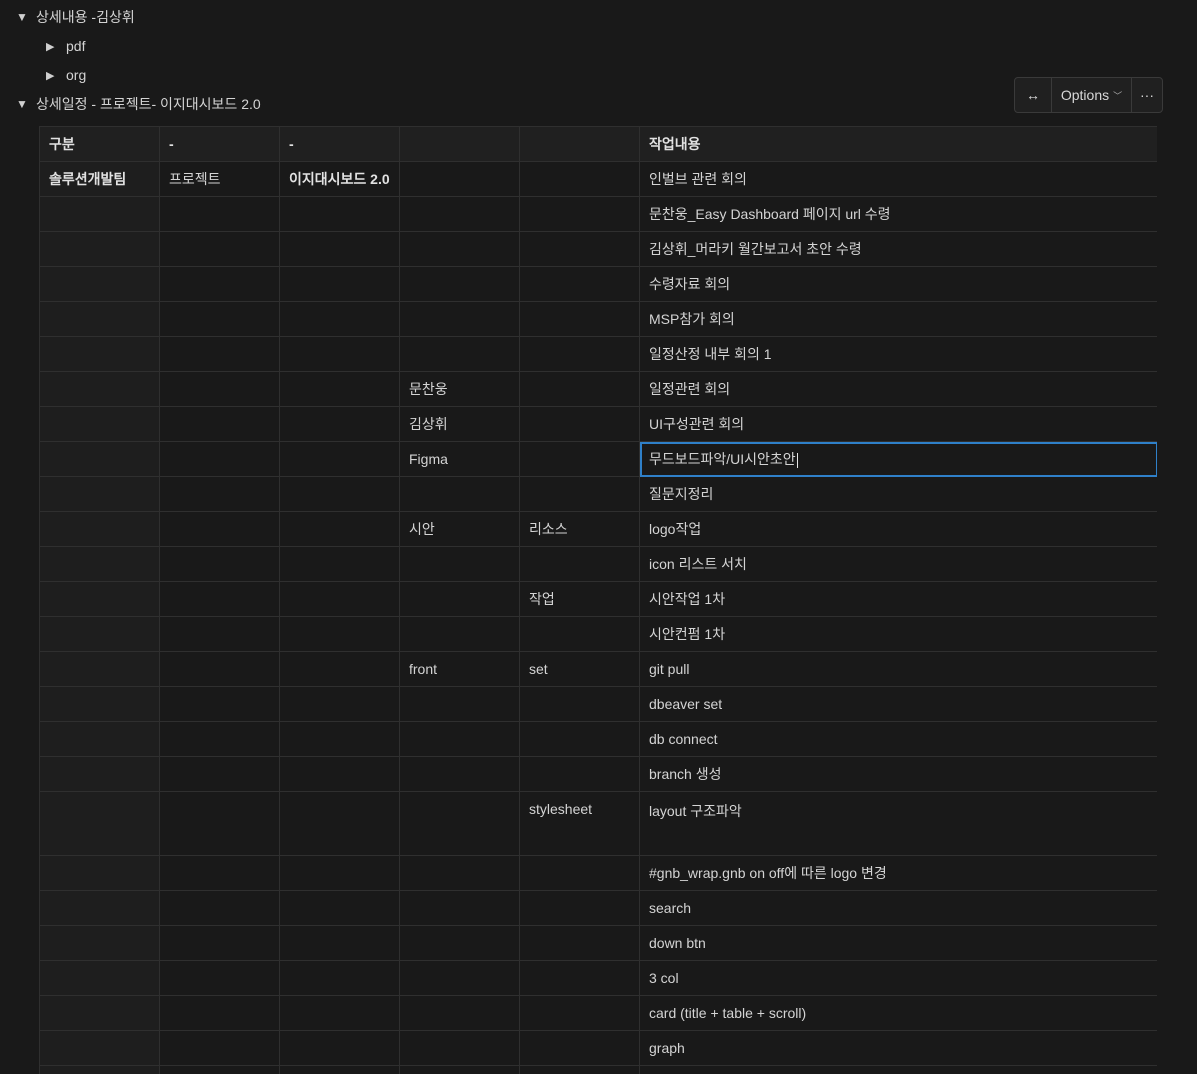  What do you see at coordinates (56, 75) in the screenshot?
I see `expand-triangle-icon: ▶` at bounding box center [56, 75].